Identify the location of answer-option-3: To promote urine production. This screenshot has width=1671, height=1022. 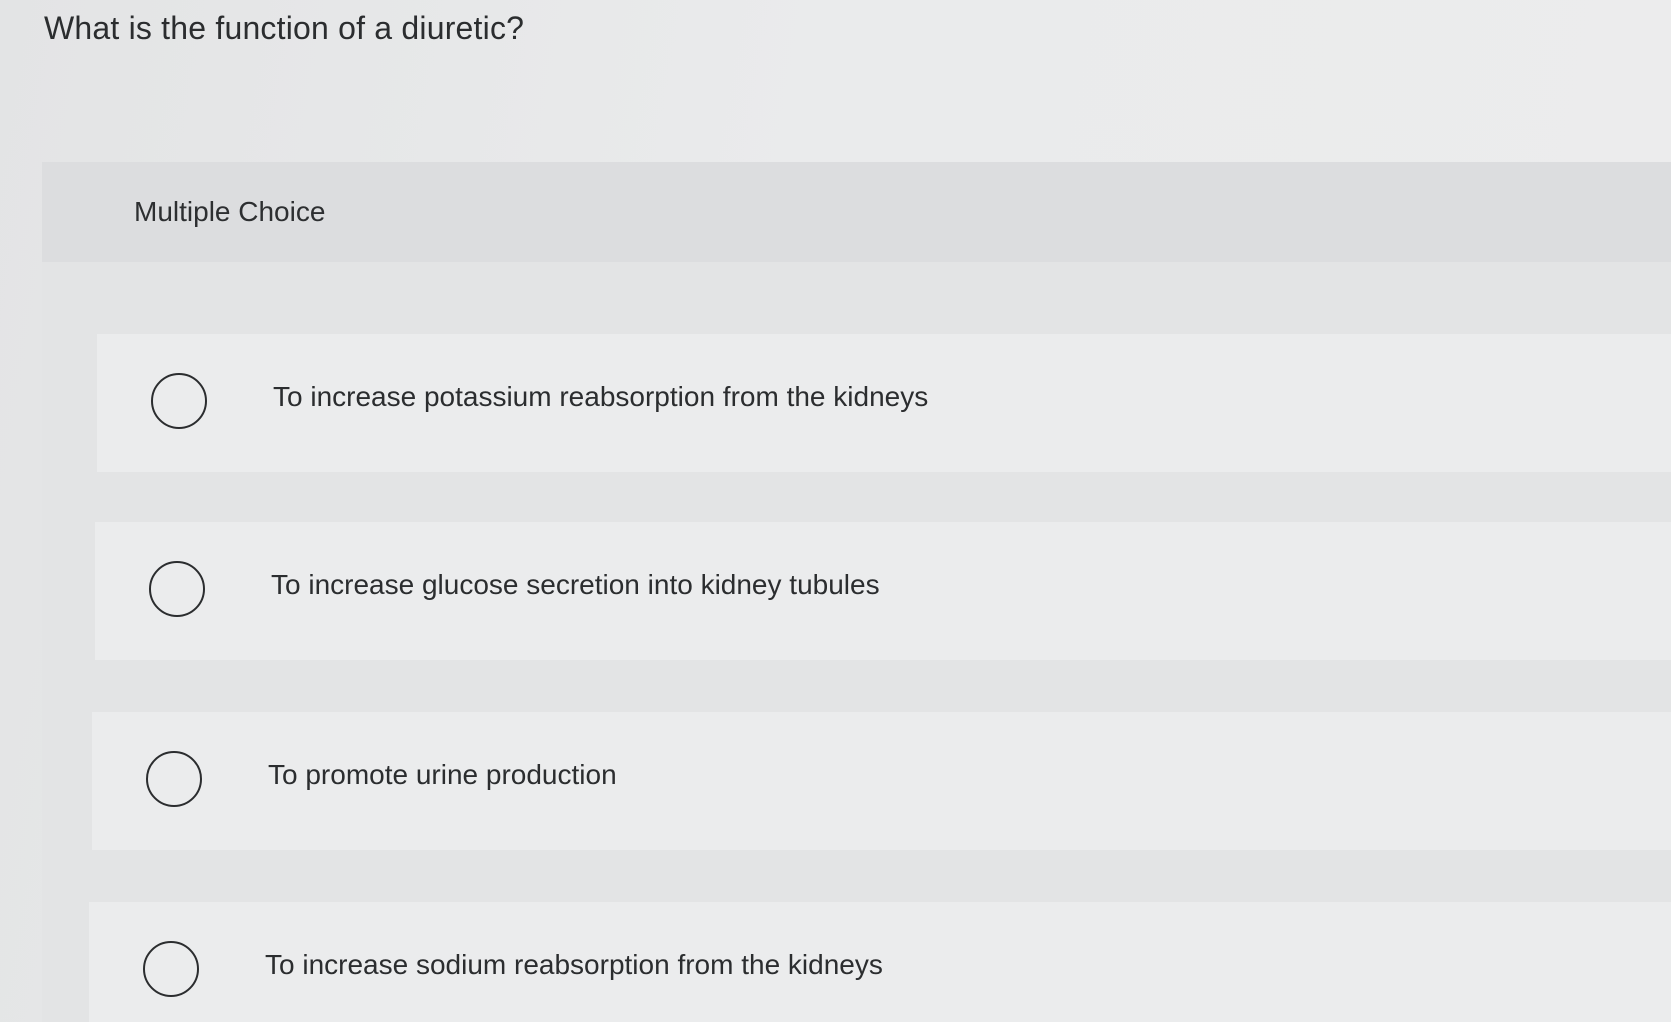
(881, 781).